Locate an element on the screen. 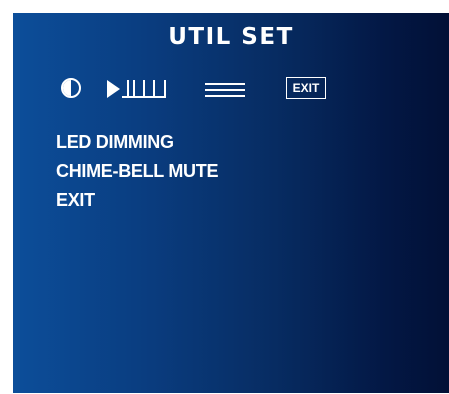 This screenshot has height=394, width=449. play-icon is located at coordinates (113, 89).